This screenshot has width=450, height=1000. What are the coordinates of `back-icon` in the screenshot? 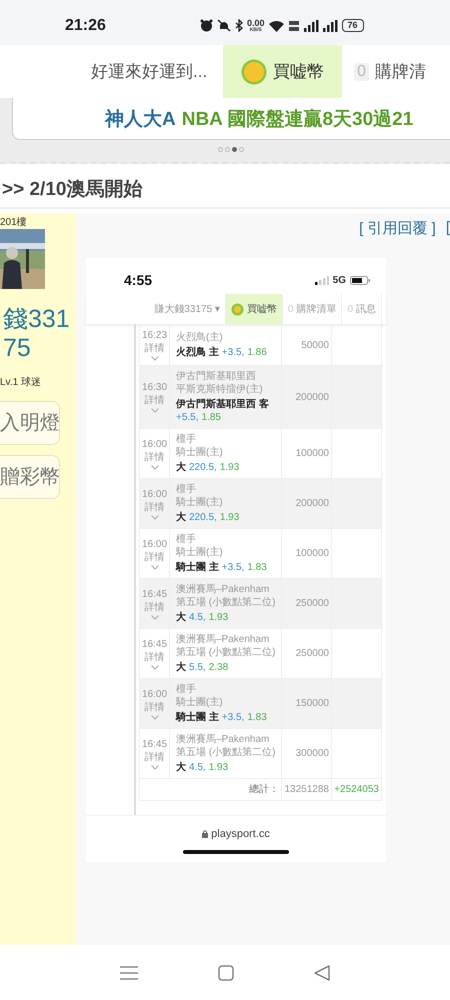 It's located at (322, 972).